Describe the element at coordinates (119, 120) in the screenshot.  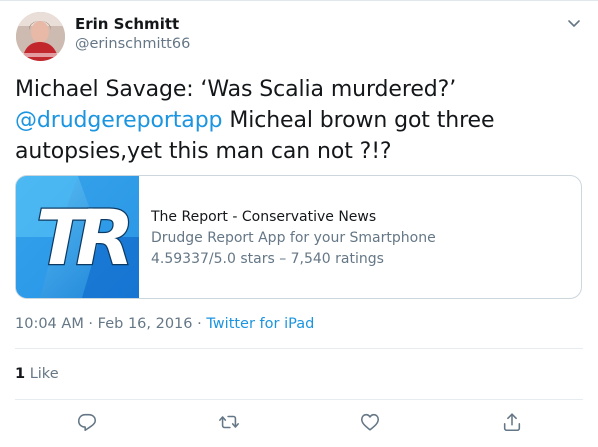
I see `mention-link: @drudgereportapp` at that location.